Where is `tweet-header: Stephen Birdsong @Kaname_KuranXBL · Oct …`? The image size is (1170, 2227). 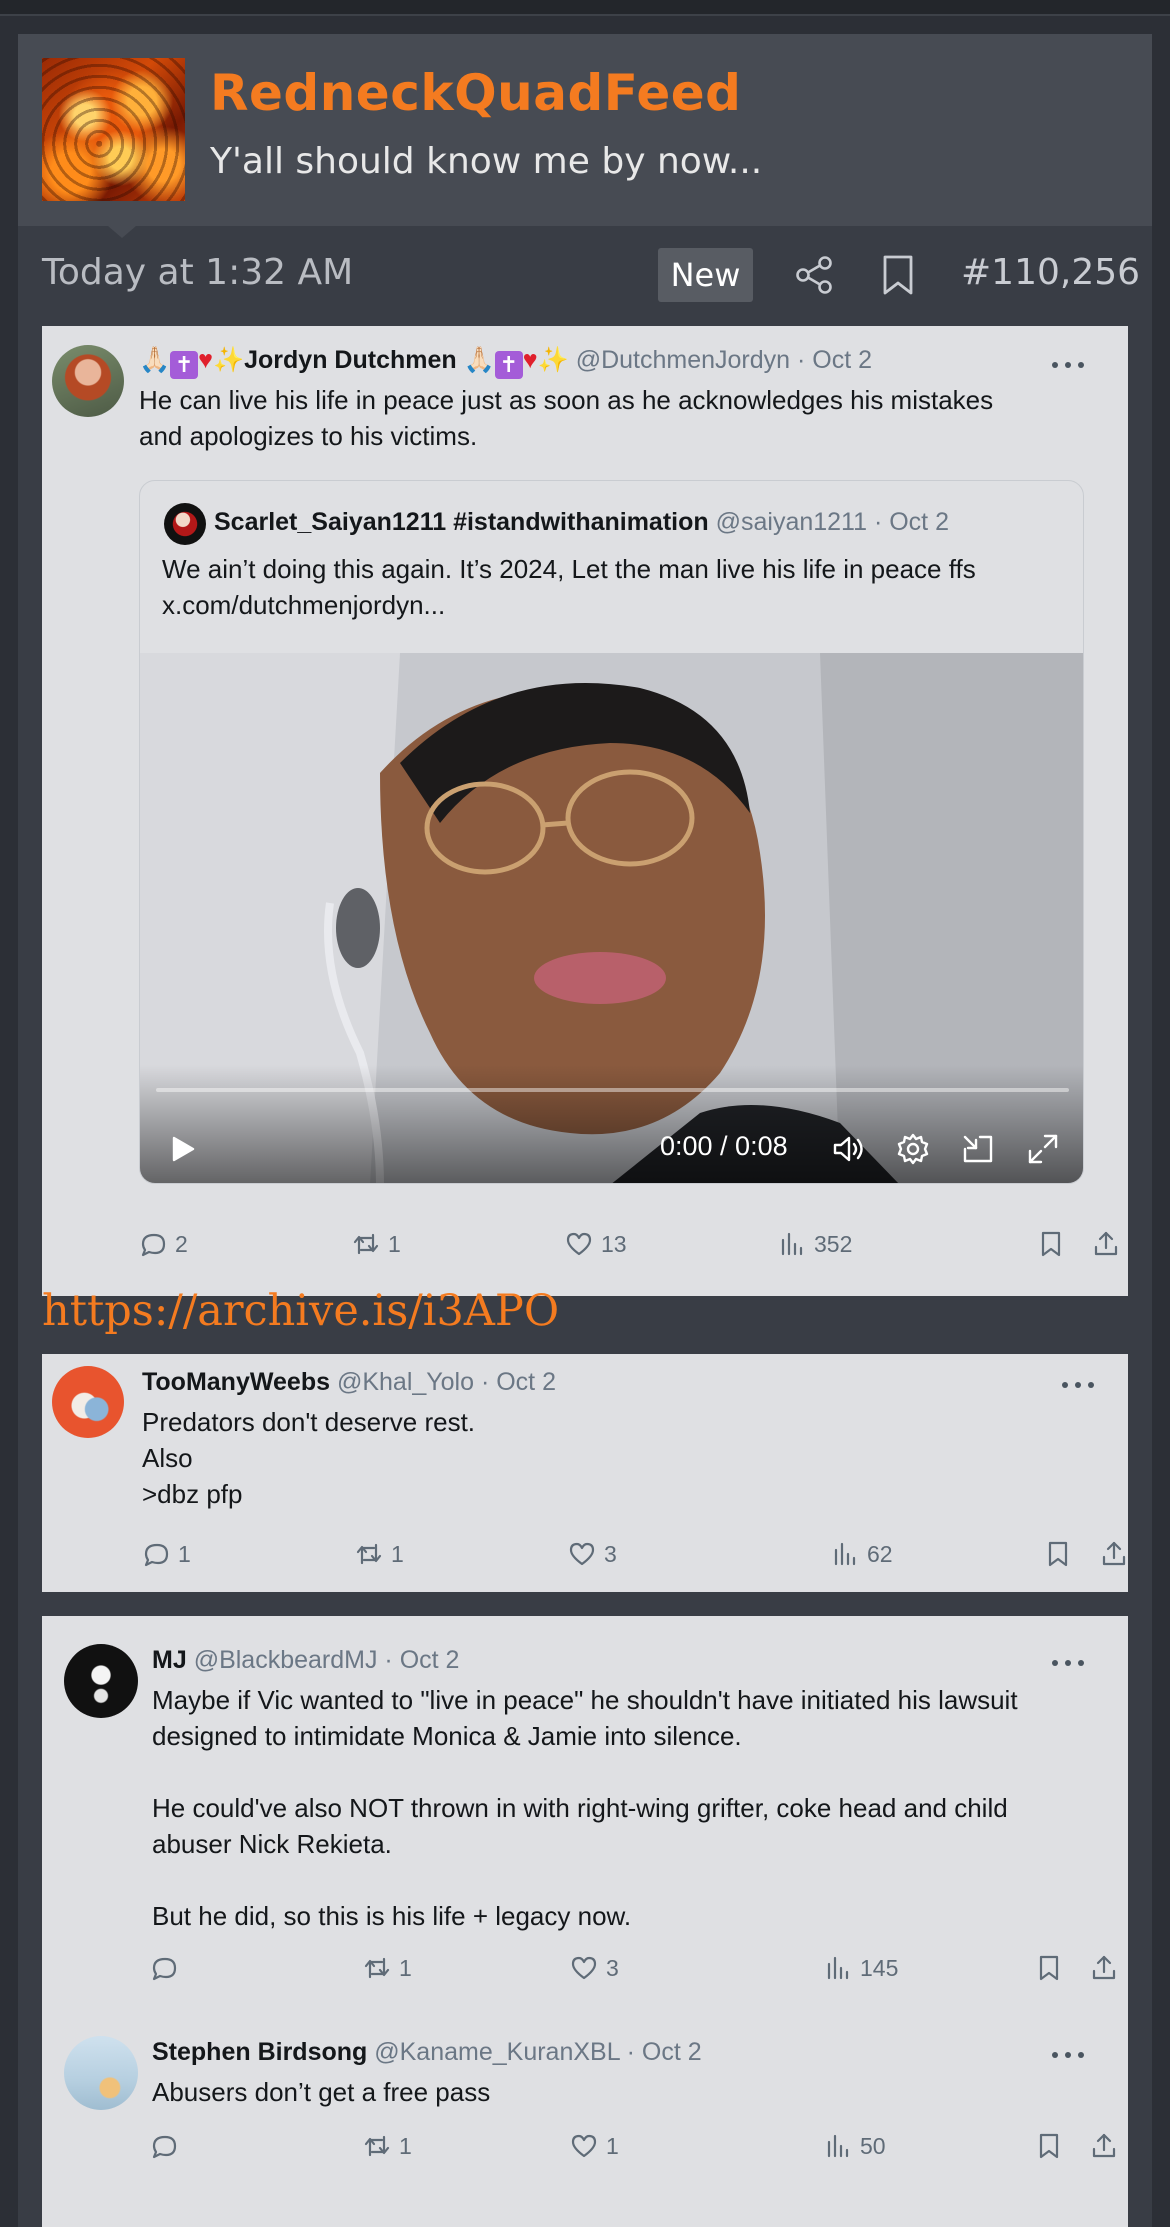 tweet-header: Stephen Birdsong @Kaname_KuranXBL · Oct … is located at coordinates (427, 2052).